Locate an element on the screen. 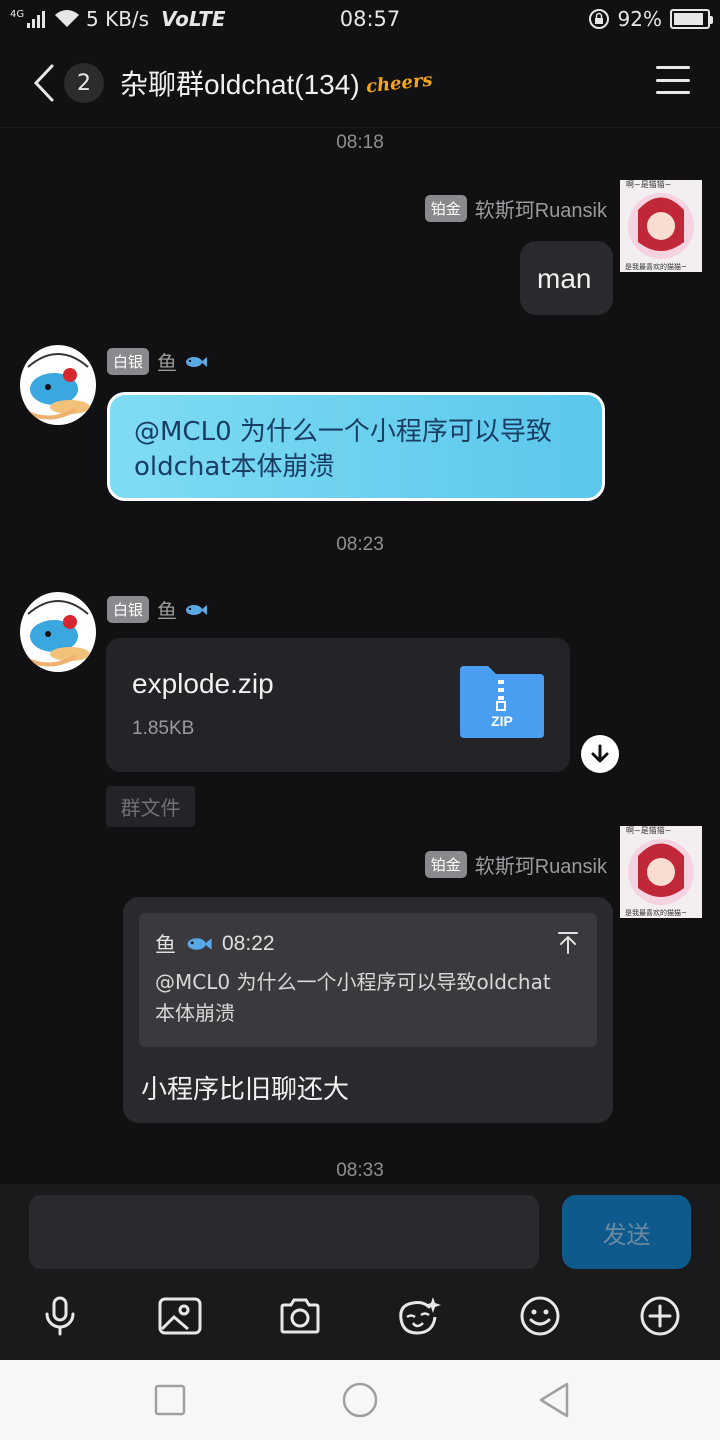  sticker-button is located at coordinates (418, 1316).